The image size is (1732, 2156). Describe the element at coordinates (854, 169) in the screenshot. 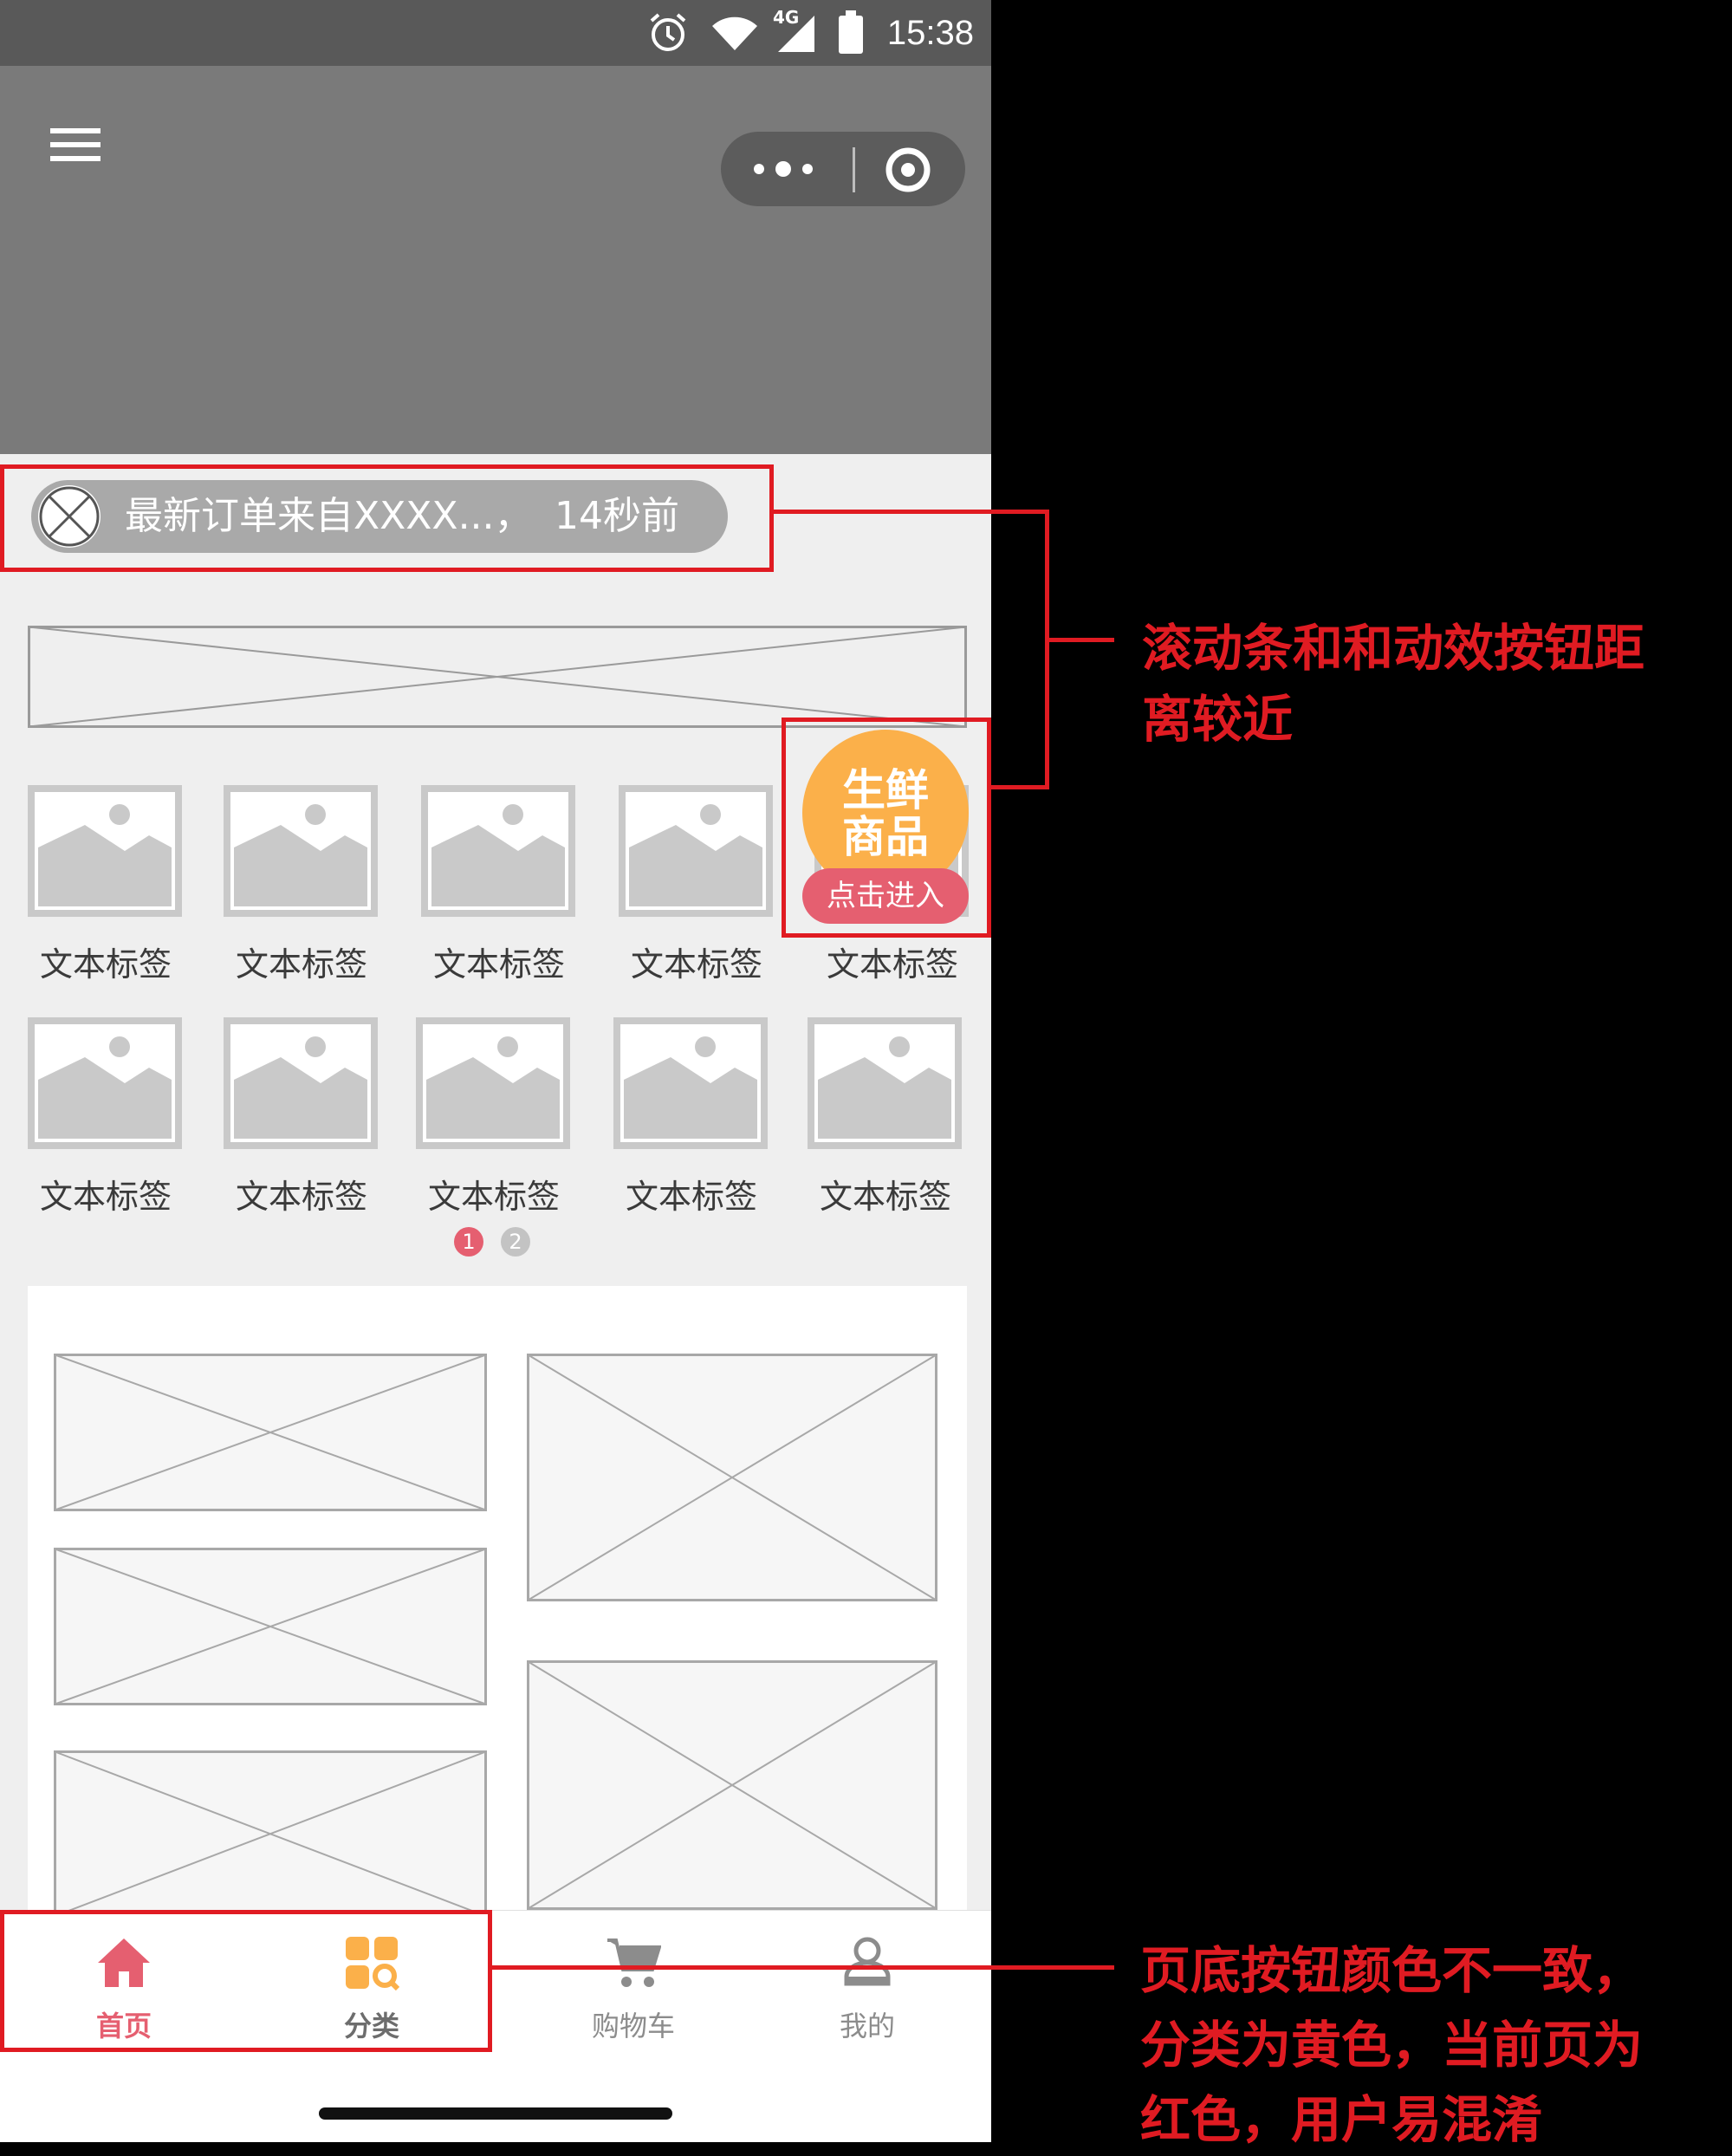

I see `capsule-divider` at that location.